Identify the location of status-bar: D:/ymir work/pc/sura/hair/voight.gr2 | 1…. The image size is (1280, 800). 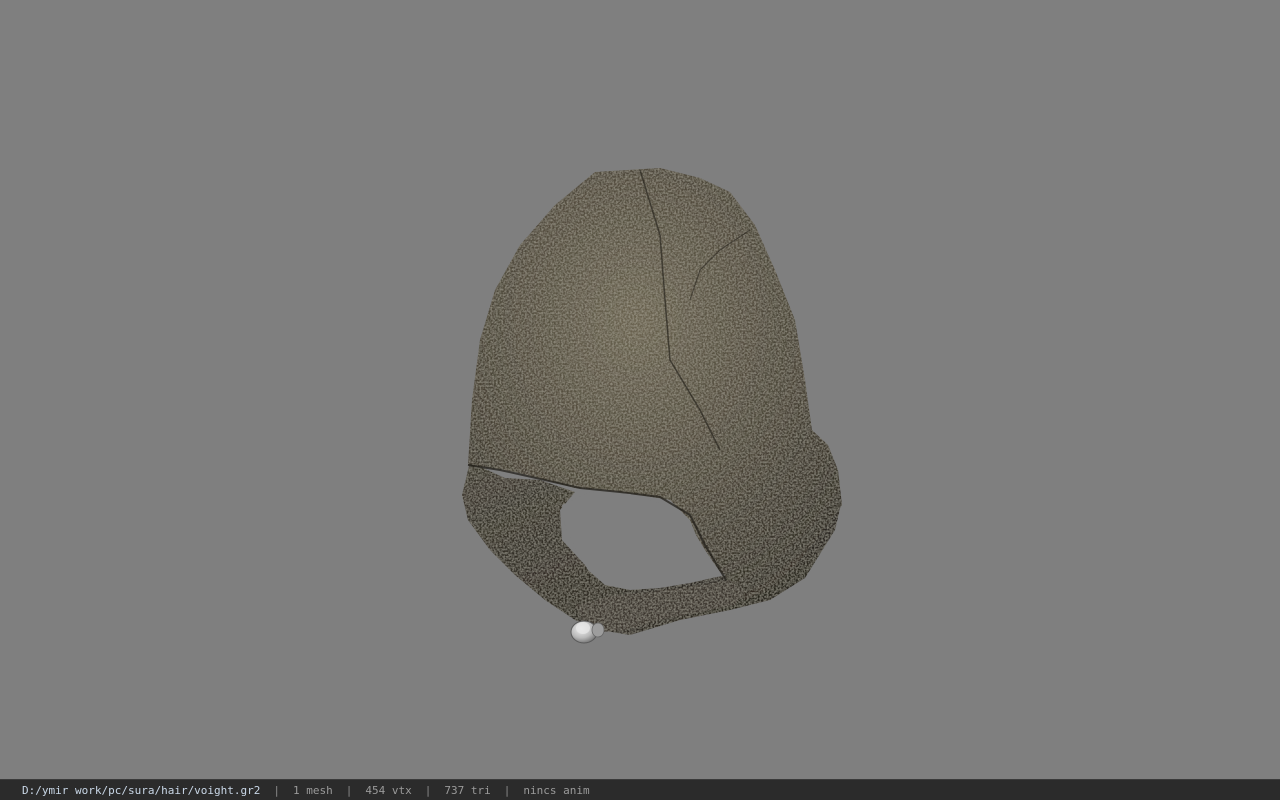
(640, 789).